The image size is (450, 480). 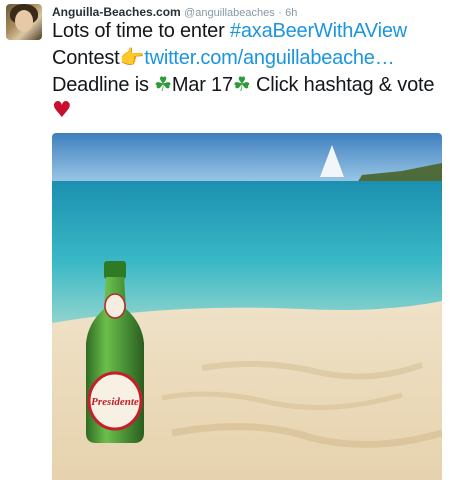 What do you see at coordinates (116, 12) in the screenshot?
I see `author-name: Anguilla-Beaches.com` at bounding box center [116, 12].